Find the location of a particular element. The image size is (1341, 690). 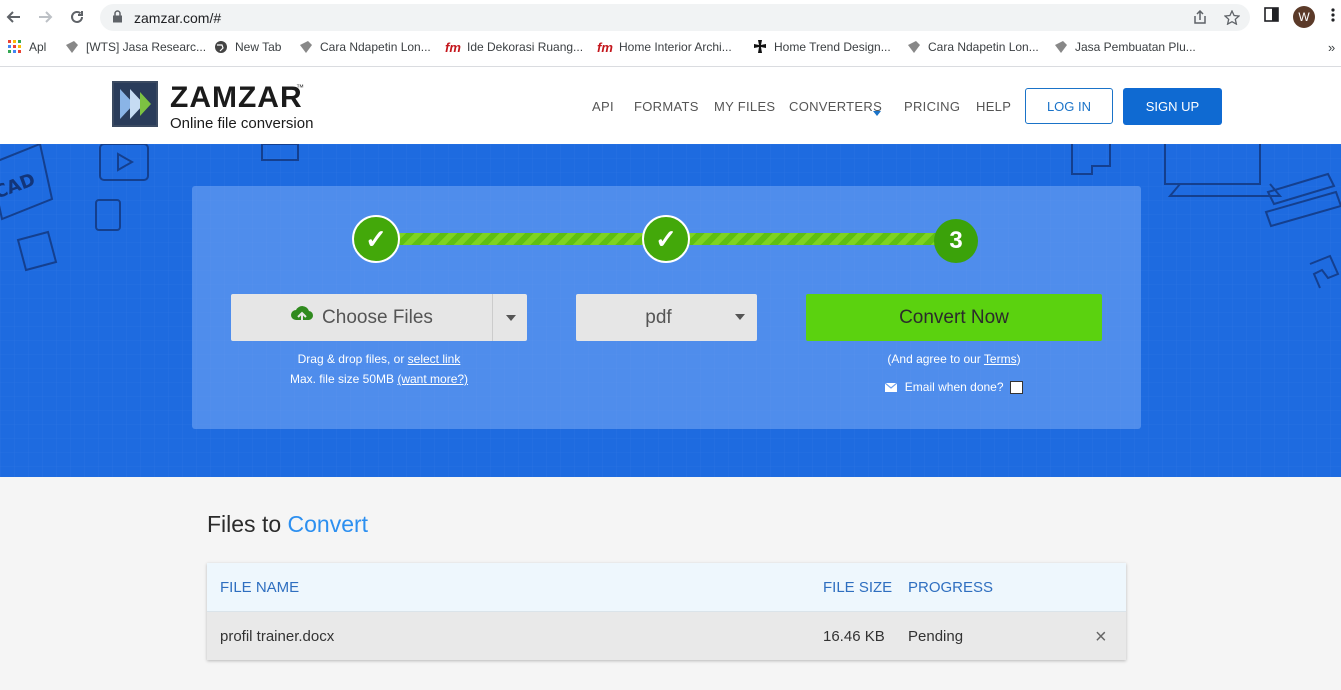

envelope-icon is located at coordinates (894, 387).